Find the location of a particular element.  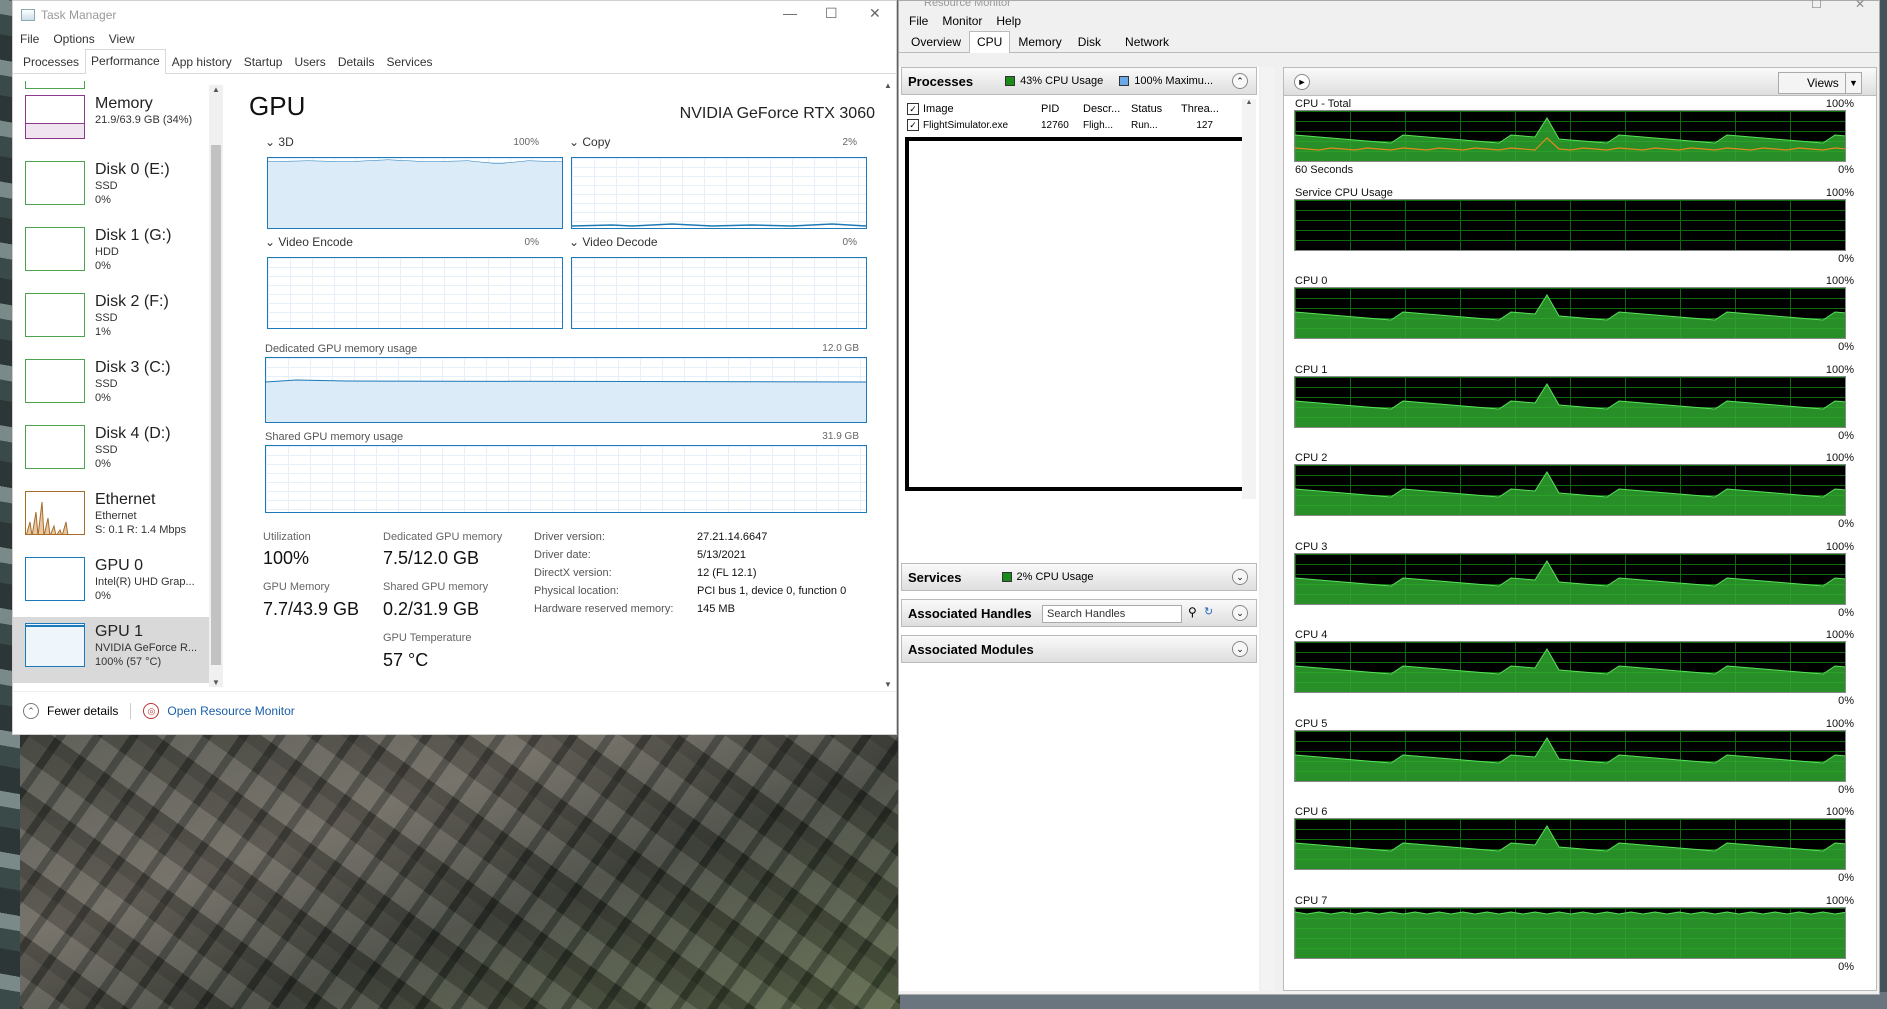

scroll-down-icon: ▼ is located at coordinates (216, 682).